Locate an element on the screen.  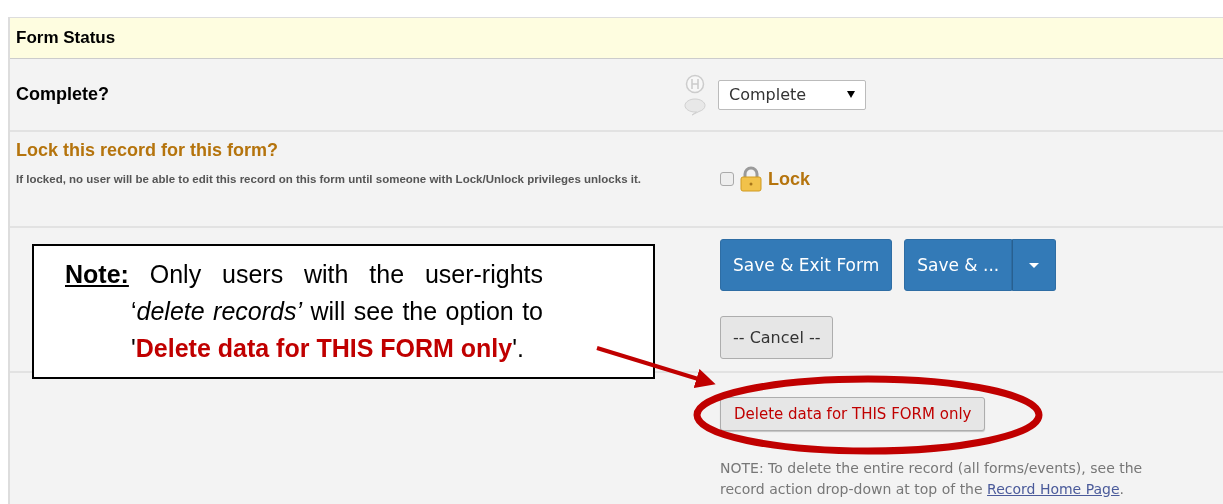
comment-icon is located at coordinates (695, 106).